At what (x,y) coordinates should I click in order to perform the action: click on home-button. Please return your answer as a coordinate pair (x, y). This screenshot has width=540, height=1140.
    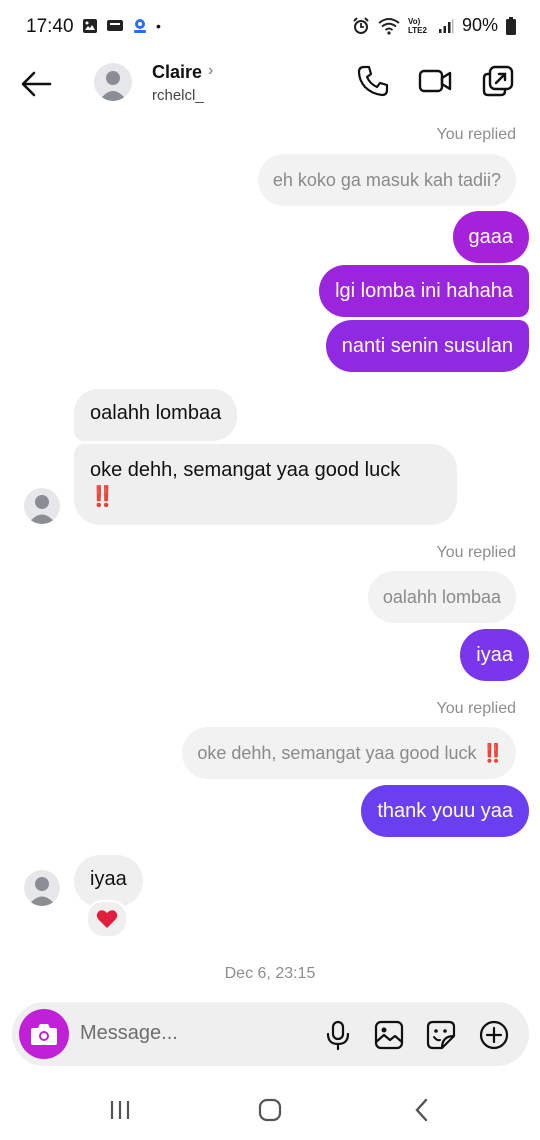
    Looking at the image, I should click on (270, 1110).